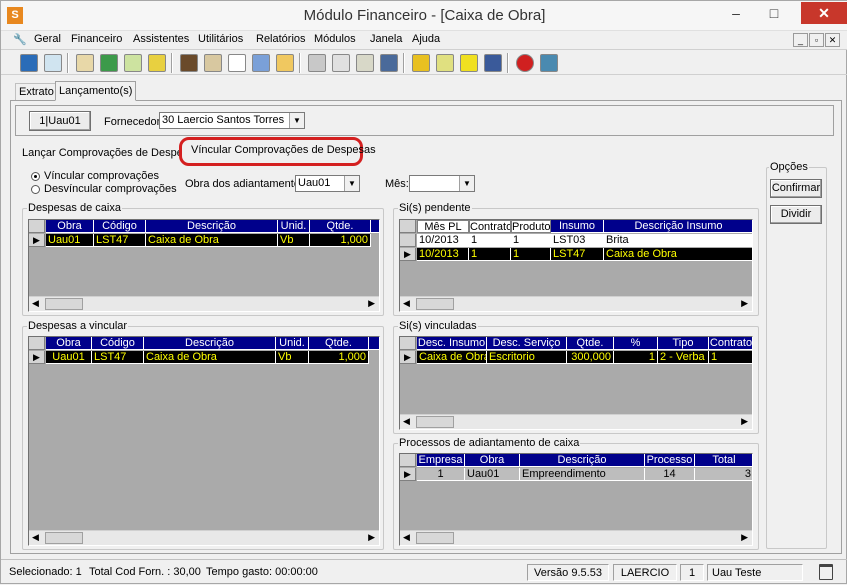  Describe the element at coordinates (96, 39) in the screenshot. I see `menu-financeiro: Financeiro` at that location.